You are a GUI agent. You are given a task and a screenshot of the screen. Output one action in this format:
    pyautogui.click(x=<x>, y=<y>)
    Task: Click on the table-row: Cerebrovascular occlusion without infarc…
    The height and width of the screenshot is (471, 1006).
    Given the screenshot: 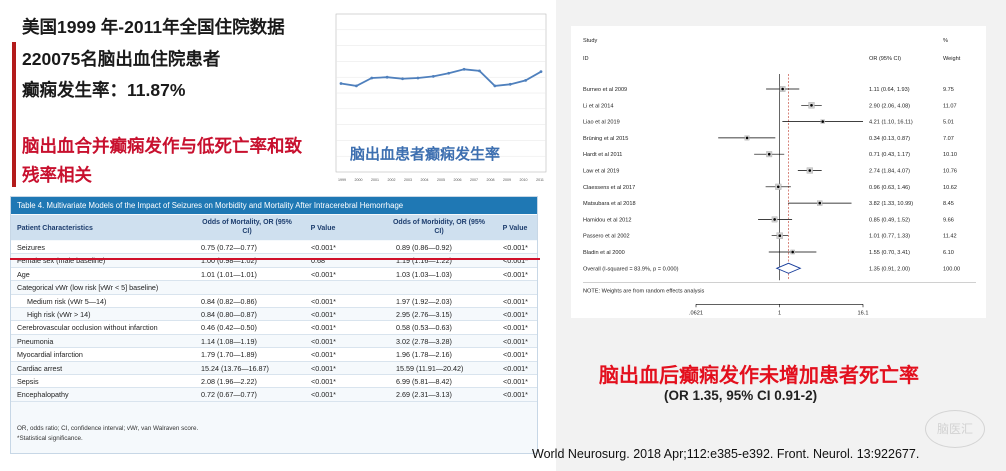 What is the action you would take?
    pyautogui.click(x=274, y=328)
    